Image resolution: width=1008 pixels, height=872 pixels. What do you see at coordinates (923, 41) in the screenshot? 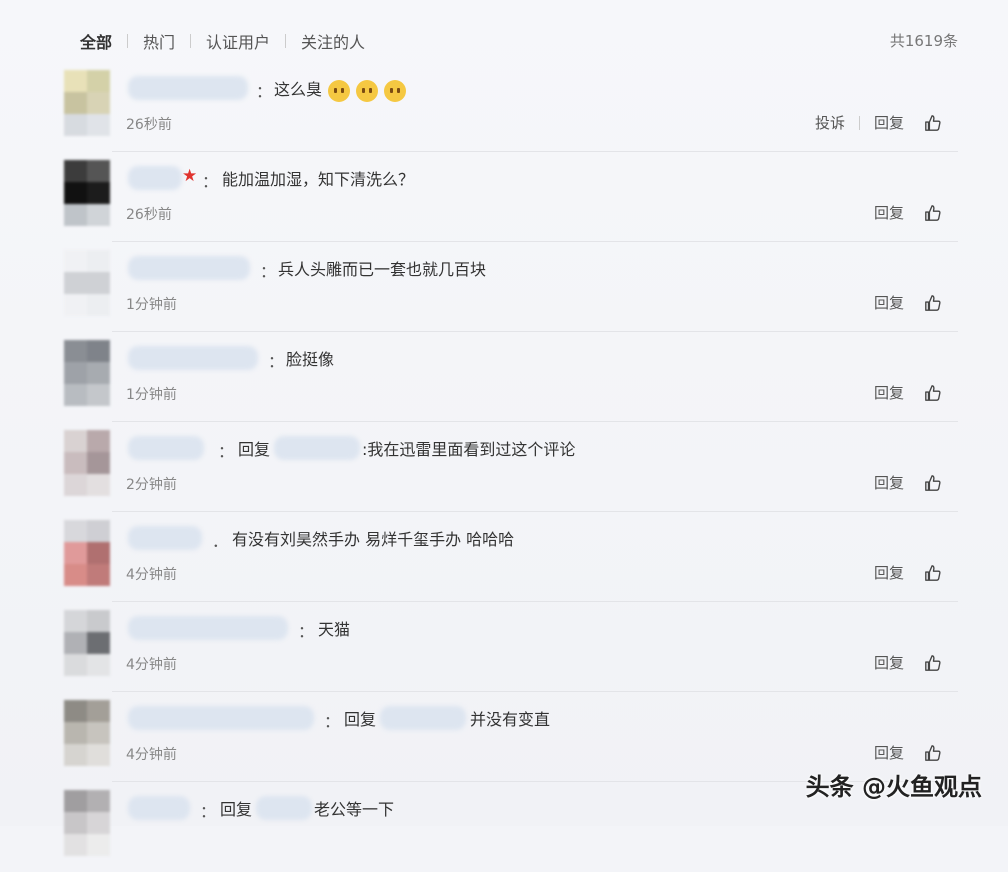
I see `comment-total-count: 共1619条` at bounding box center [923, 41].